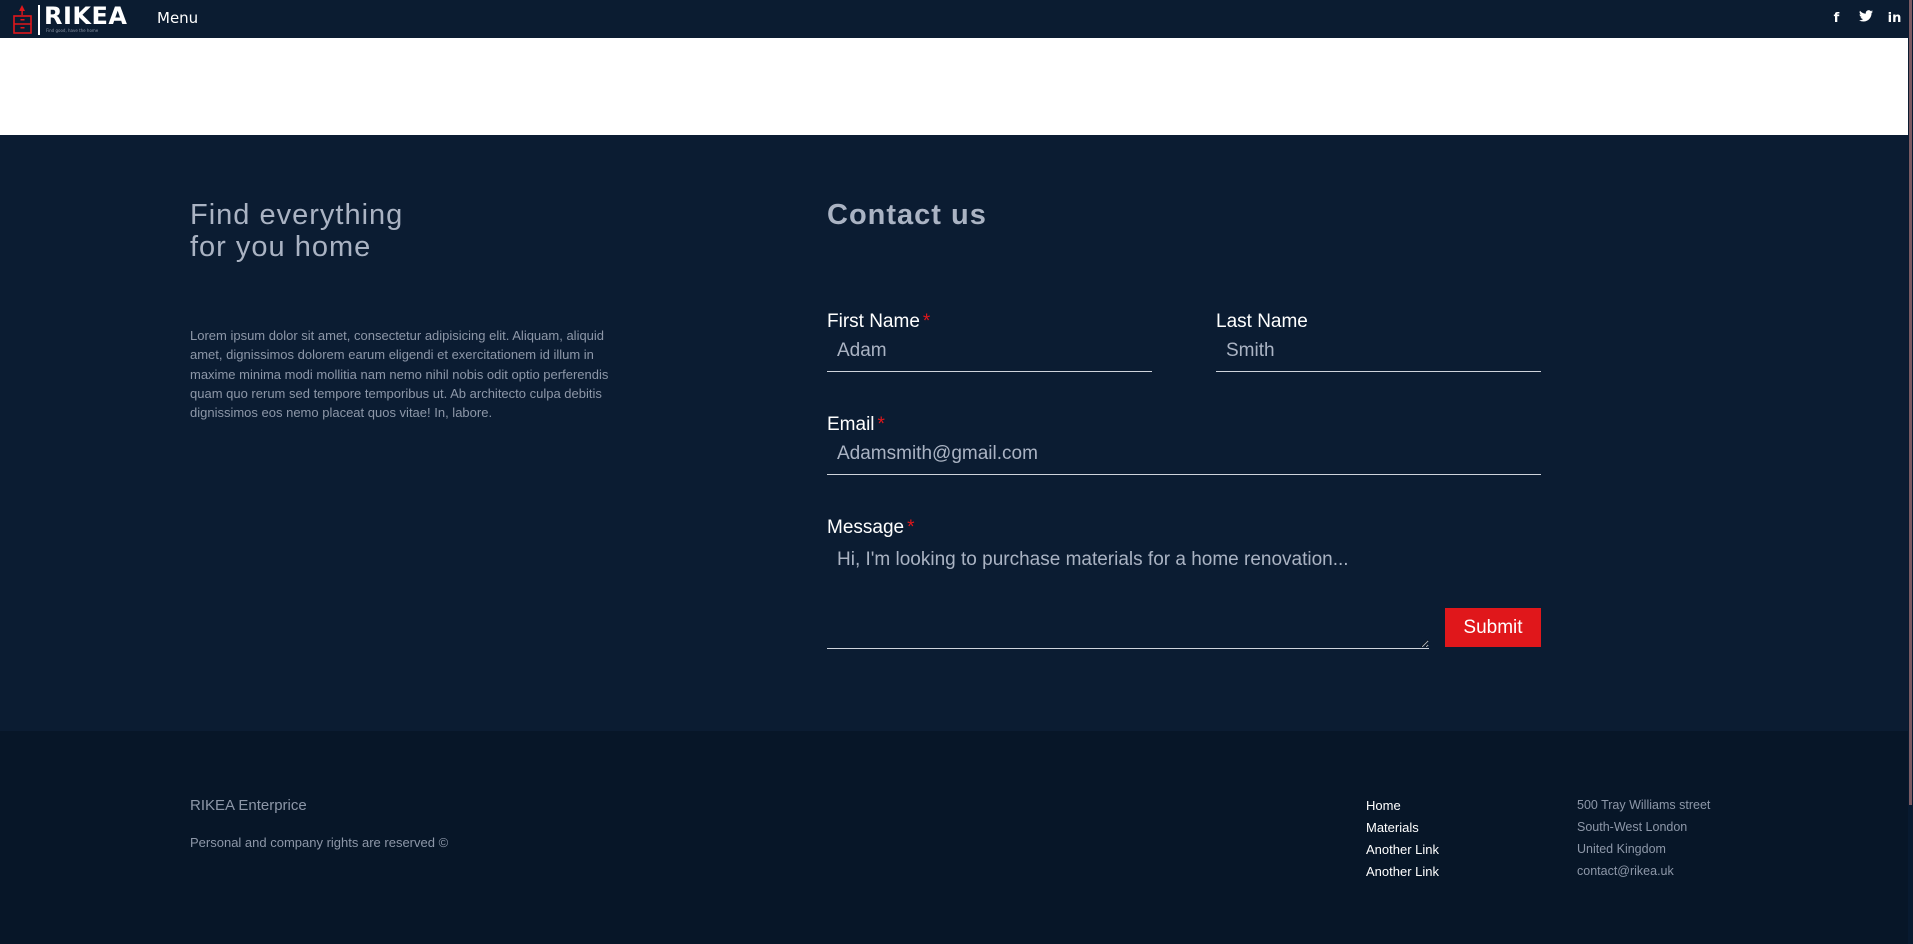  Describe the element at coordinates (1402, 849) in the screenshot. I see `footer-link-another-1: Another Link` at that location.